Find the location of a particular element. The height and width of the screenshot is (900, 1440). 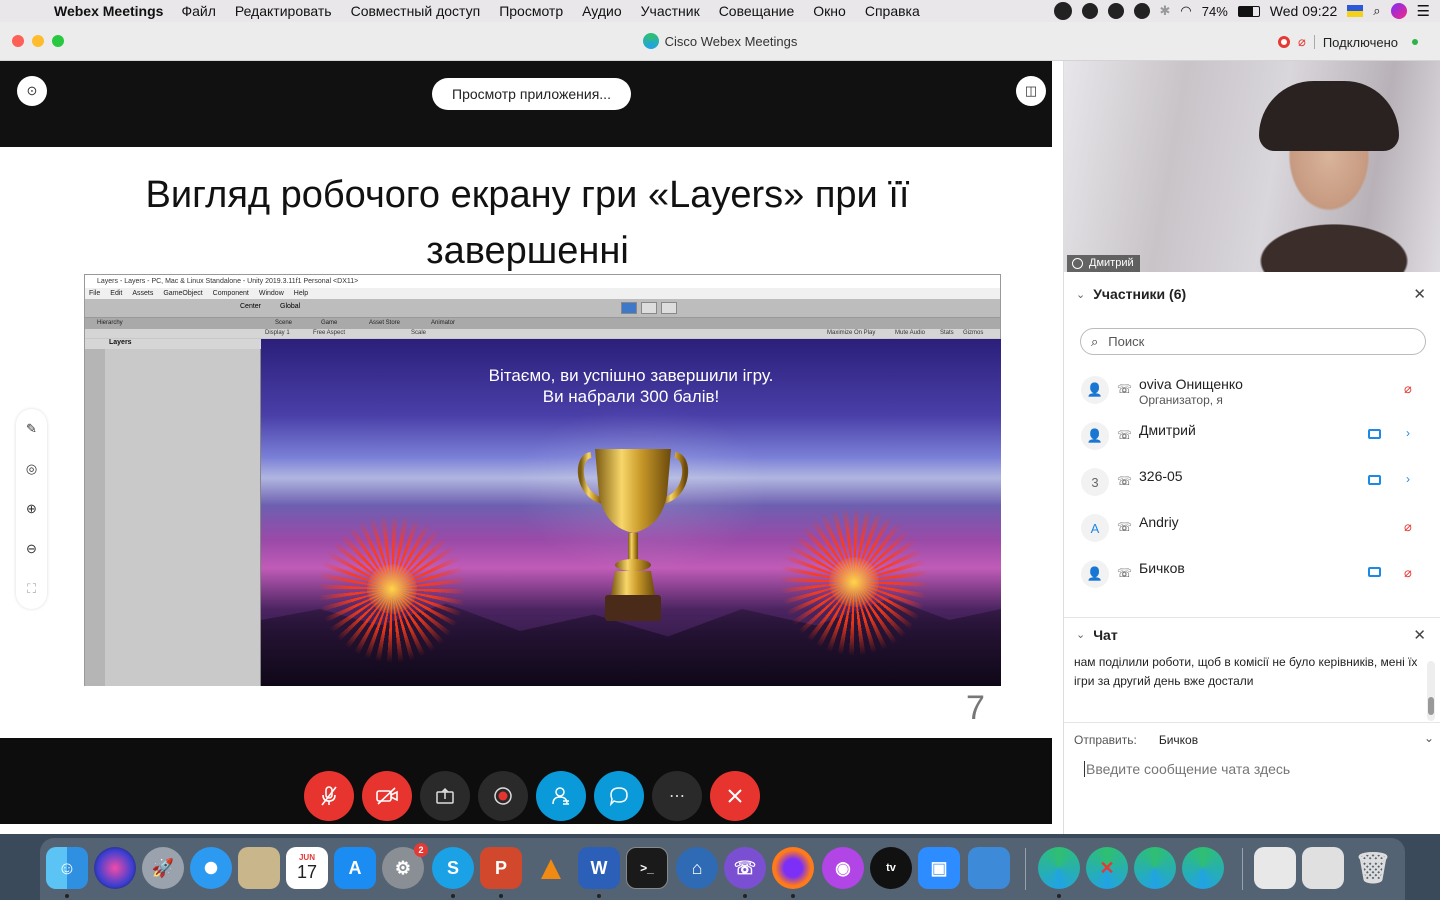

chat-header: ⌄ Чат ✕ is located at coordinates (1252, 634).